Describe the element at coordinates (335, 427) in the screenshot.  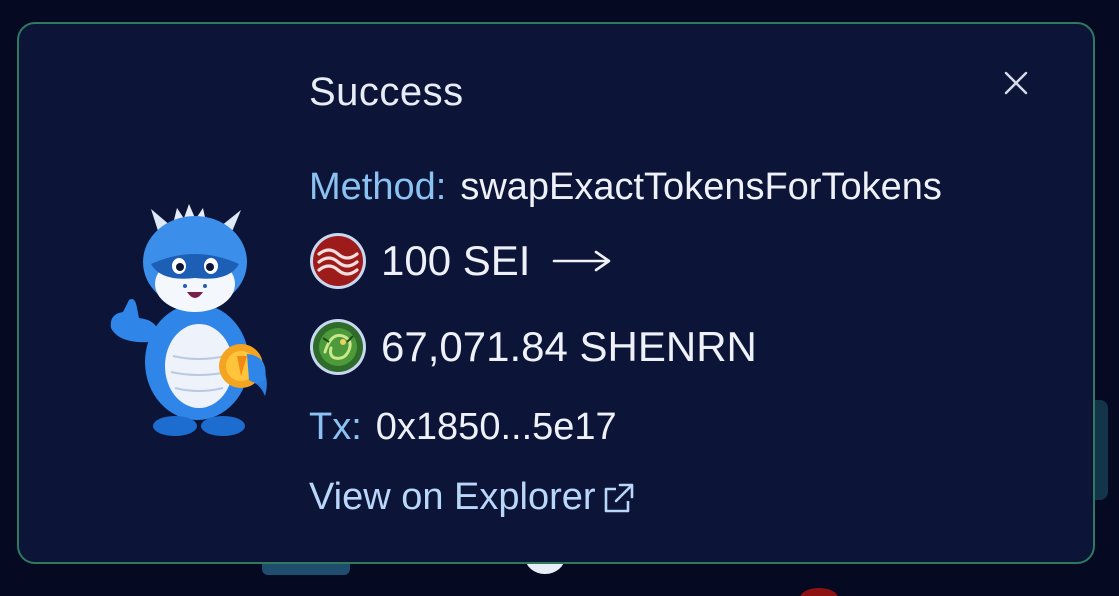
I see `tx-label: Tx:` at that location.